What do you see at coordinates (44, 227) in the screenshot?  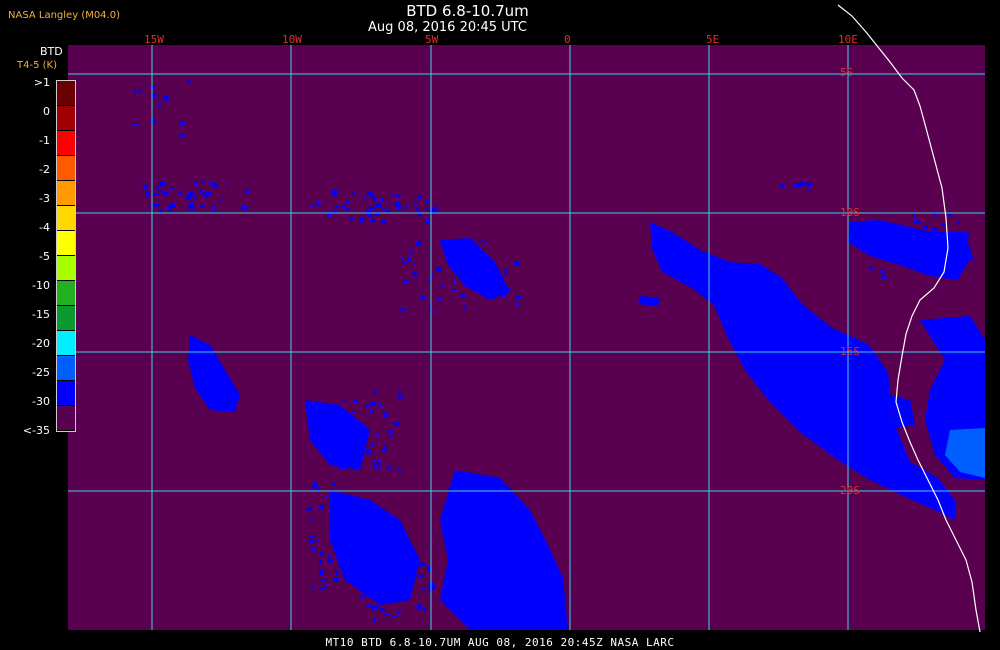 I see `legend-tick-label: -4` at bounding box center [44, 227].